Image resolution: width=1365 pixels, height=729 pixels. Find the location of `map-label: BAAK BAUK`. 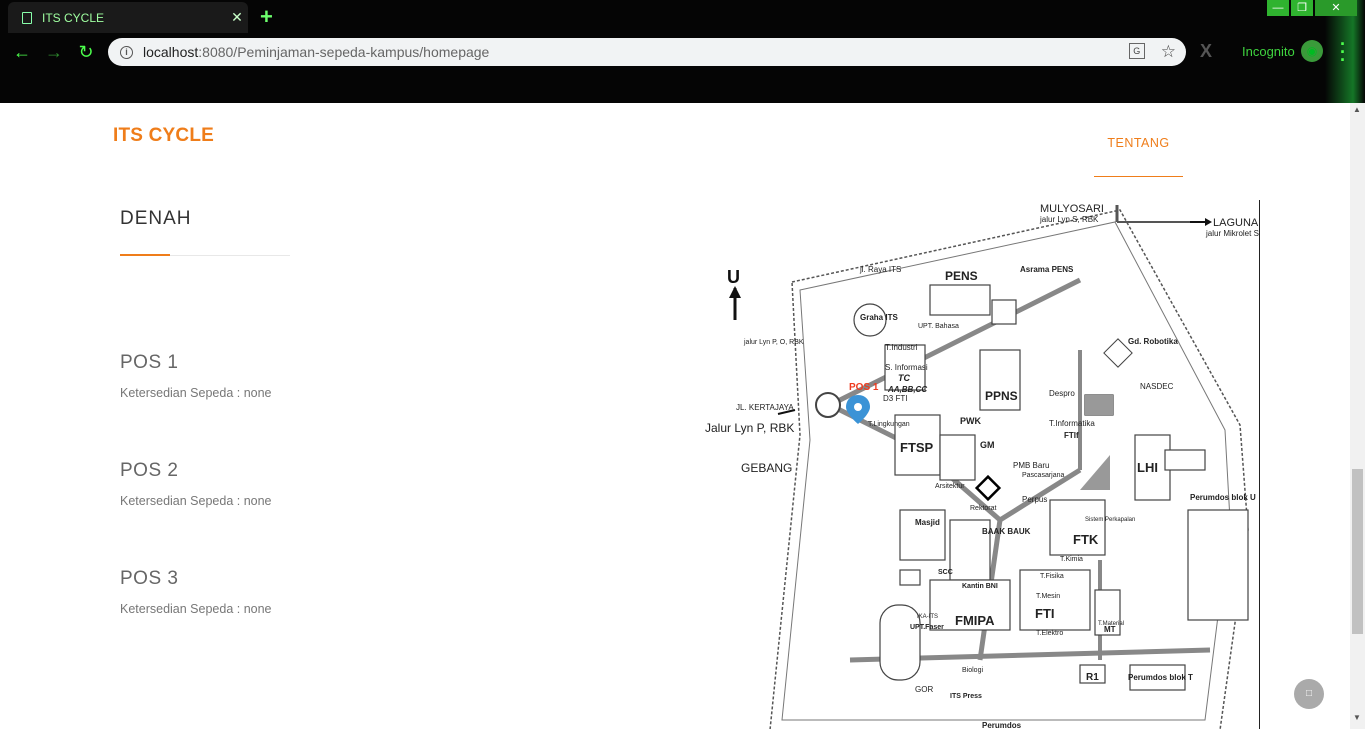

map-label: BAAK BAUK is located at coordinates (1006, 531).